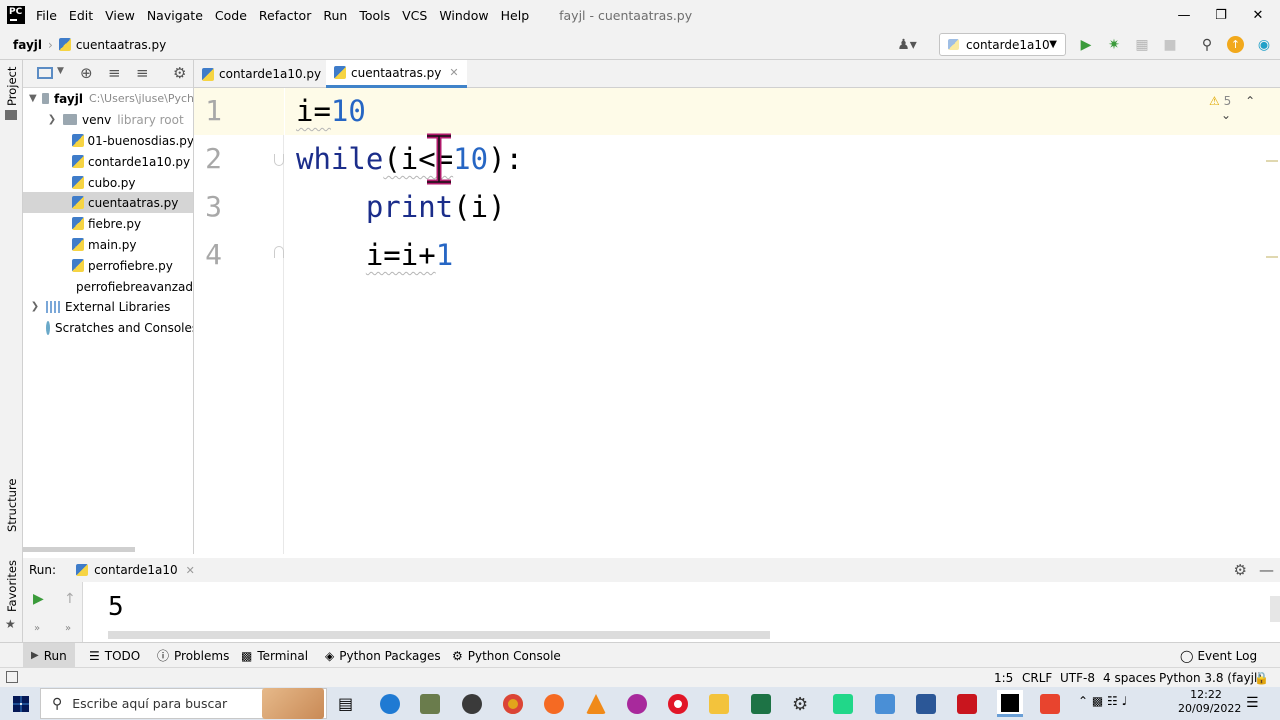  What do you see at coordinates (414, 15) in the screenshot?
I see `menu-vcs: VCS` at bounding box center [414, 15].